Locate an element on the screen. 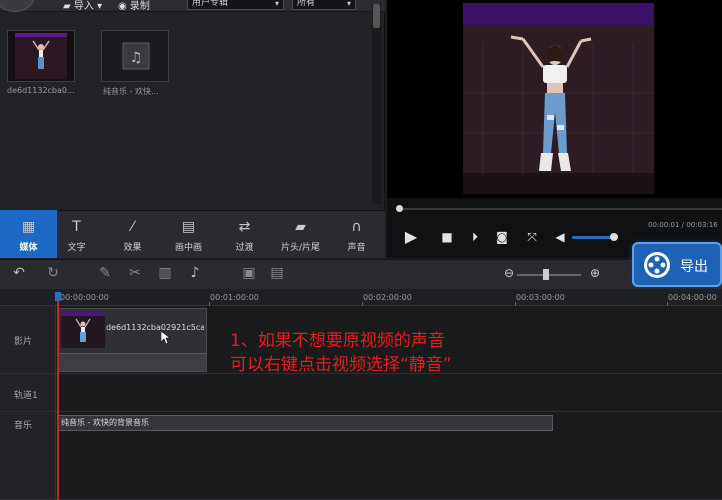 Image resolution: width=722 pixels, height=500 pixels. music-note-icon: ♫ is located at coordinates (135, 56).